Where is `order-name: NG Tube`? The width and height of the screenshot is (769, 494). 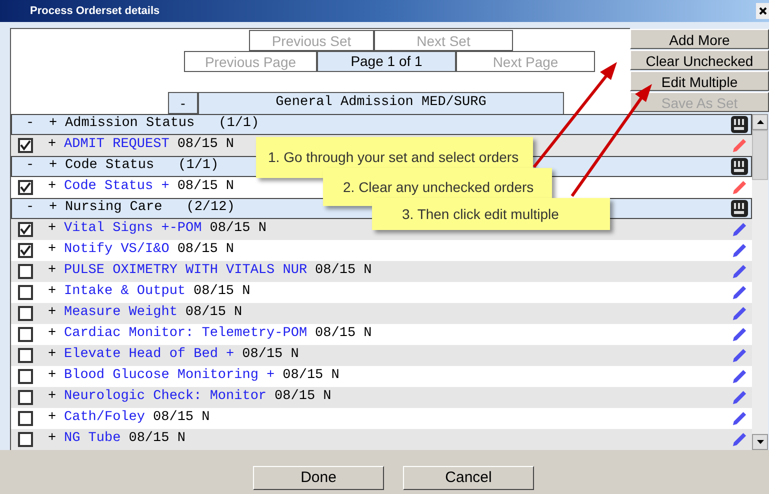
order-name: NG Tube is located at coordinates (92, 439).